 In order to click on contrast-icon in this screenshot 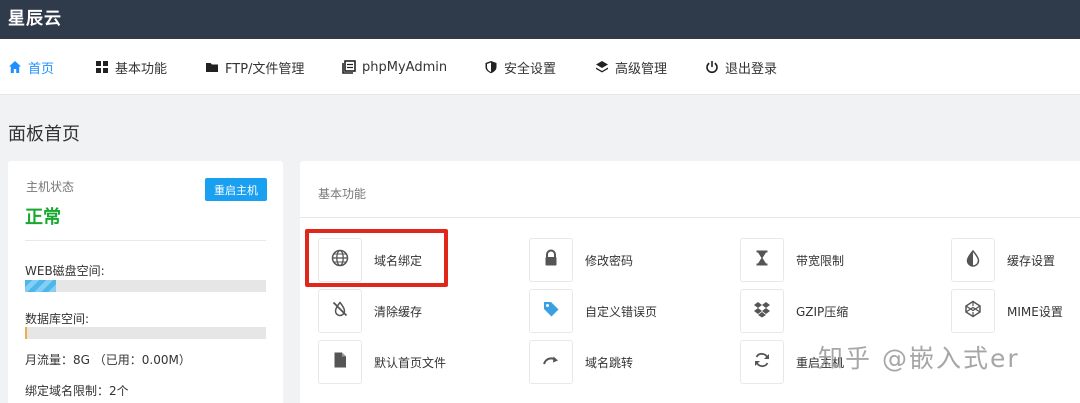, I will do `click(973, 260)`.